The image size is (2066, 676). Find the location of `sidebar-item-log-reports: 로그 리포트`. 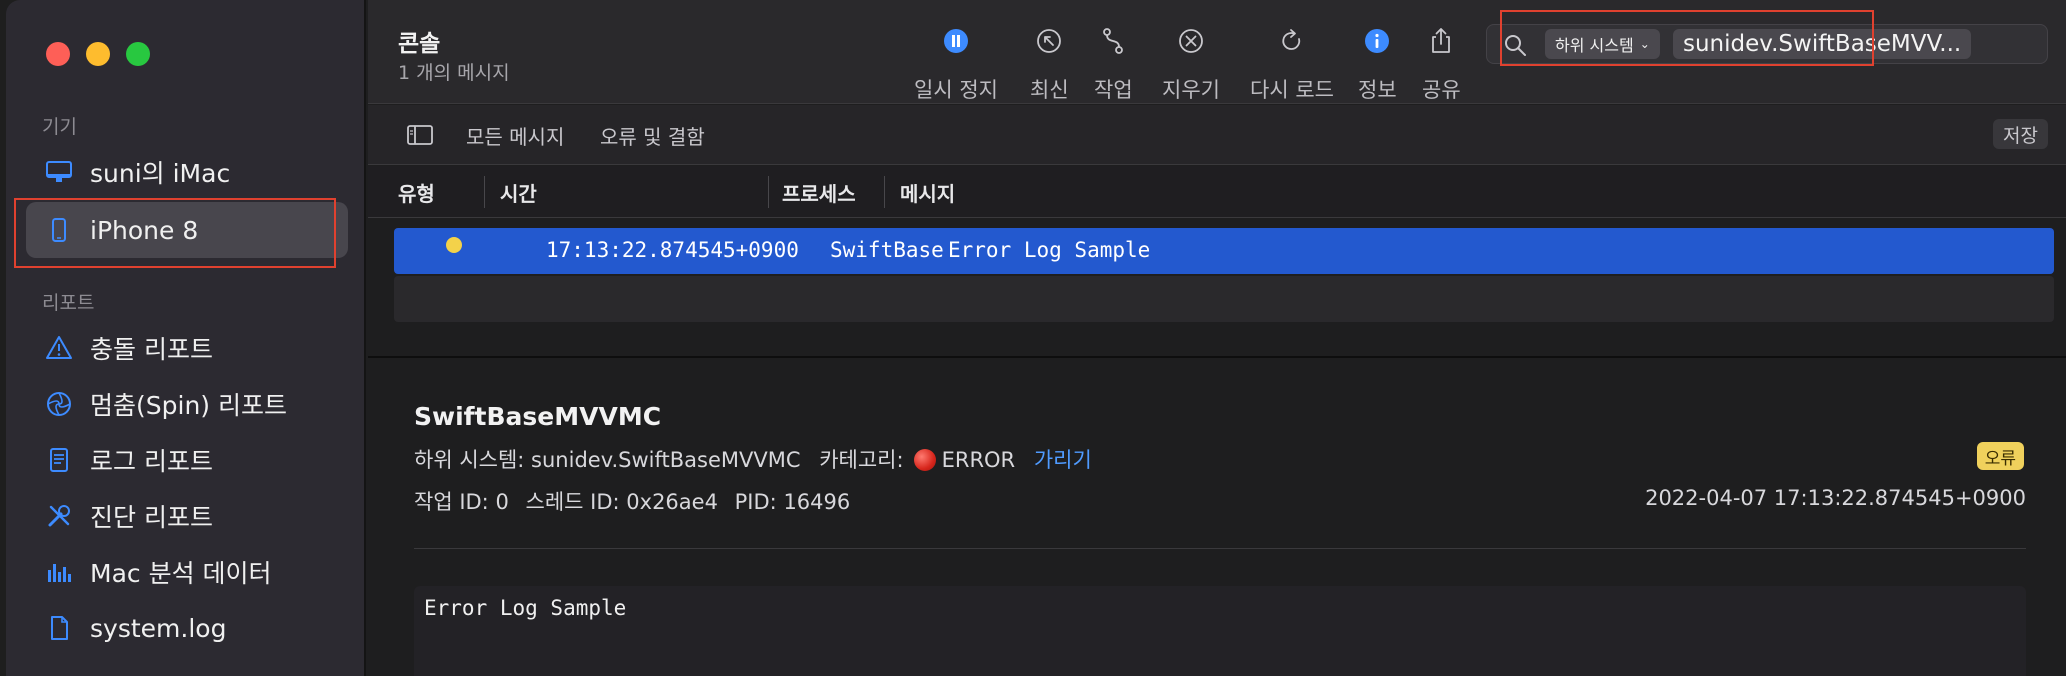

sidebar-item-log-reports: 로그 리포트 is located at coordinates (187, 460).